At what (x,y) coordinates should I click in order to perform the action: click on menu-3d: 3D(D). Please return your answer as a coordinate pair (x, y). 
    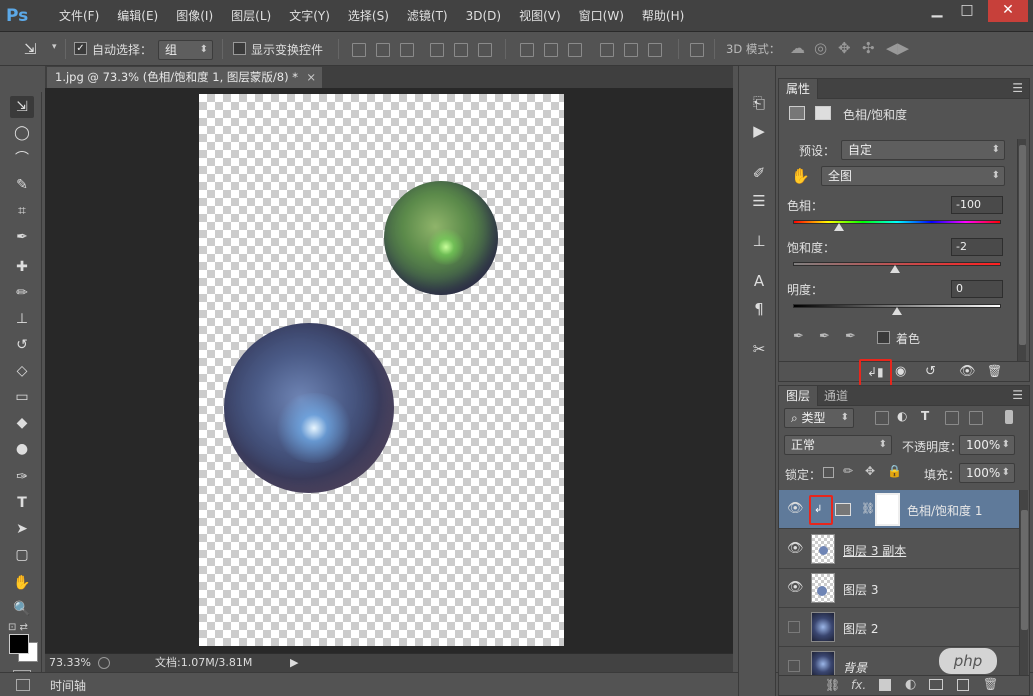
    Looking at the image, I should click on (483, 16).